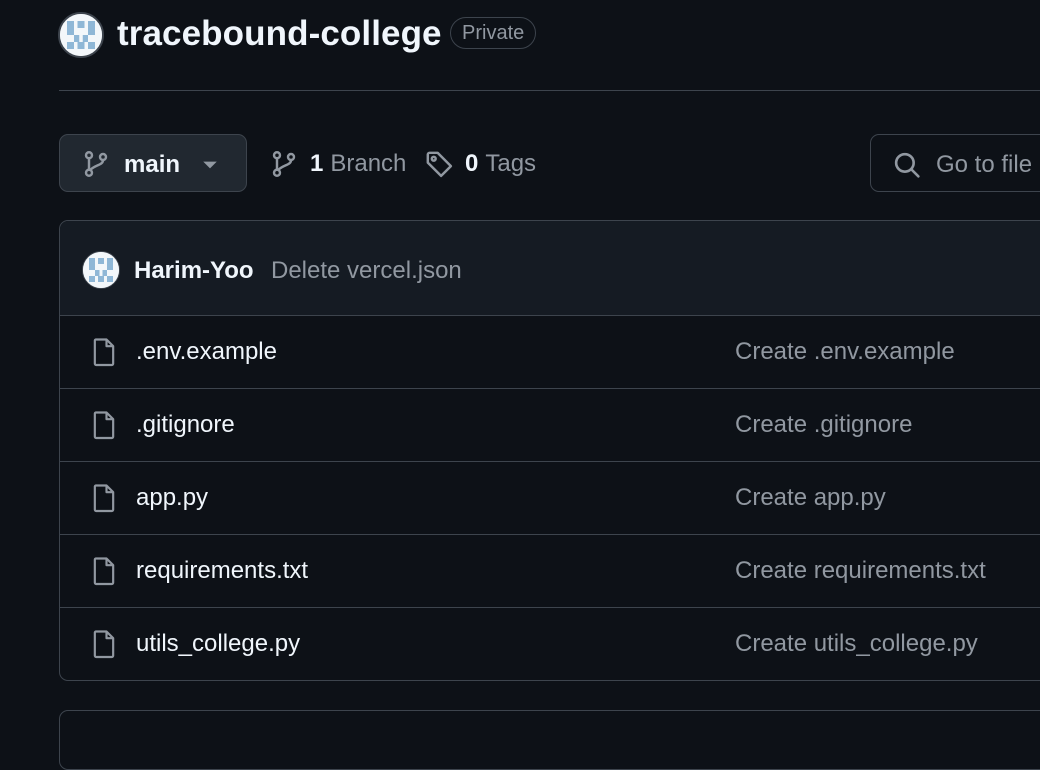 The width and height of the screenshot is (1040, 770). Describe the element at coordinates (185, 425) in the screenshot. I see `file-name-link: .gitignore` at that location.